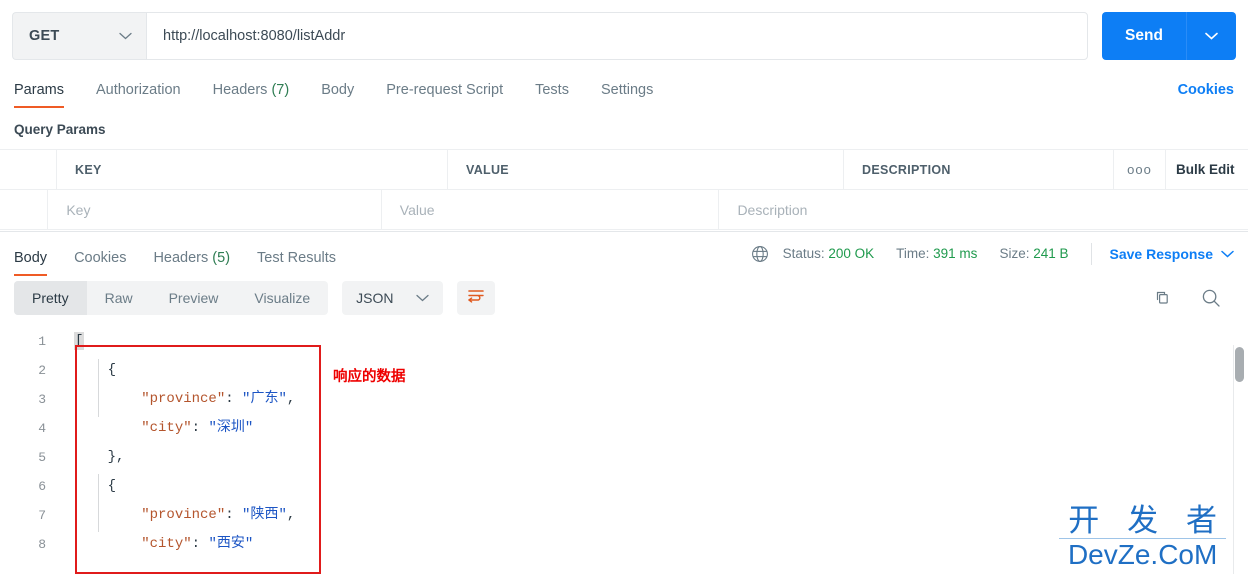 The image size is (1248, 574). Describe the element at coordinates (1239, 459) in the screenshot. I see `vertical-scrollbar` at that location.